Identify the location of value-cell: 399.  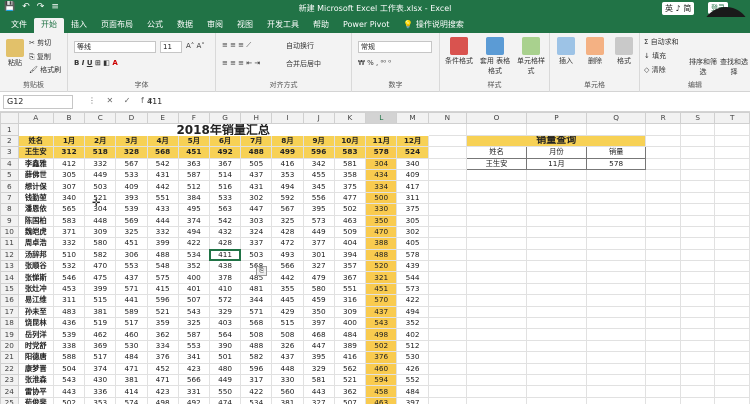
(100, 289).